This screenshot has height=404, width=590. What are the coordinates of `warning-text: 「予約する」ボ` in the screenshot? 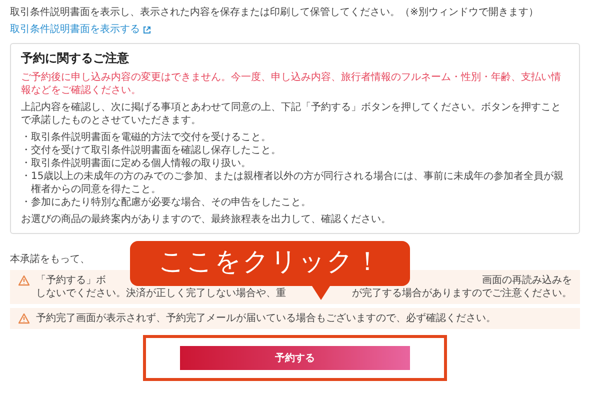 It's located at (71, 280).